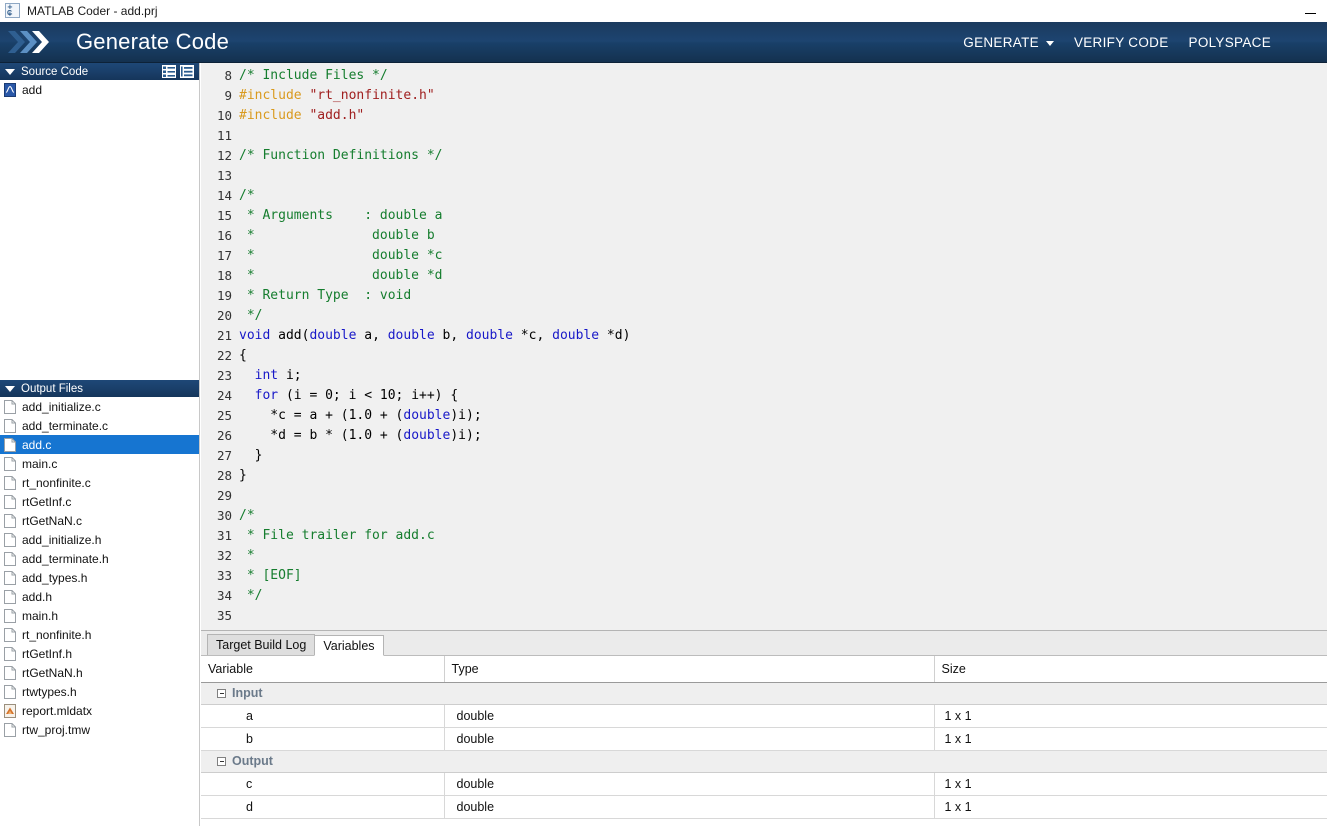 This screenshot has width=1327, height=826. Describe the element at coordinates (224, 455) in the screenshot. I see `line-number: 27` at that location.